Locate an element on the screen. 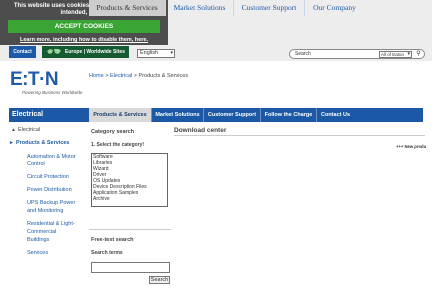 This screenshot has width=432, height=300. search-terms-label: Search terms is located at coordinates (107, 253).